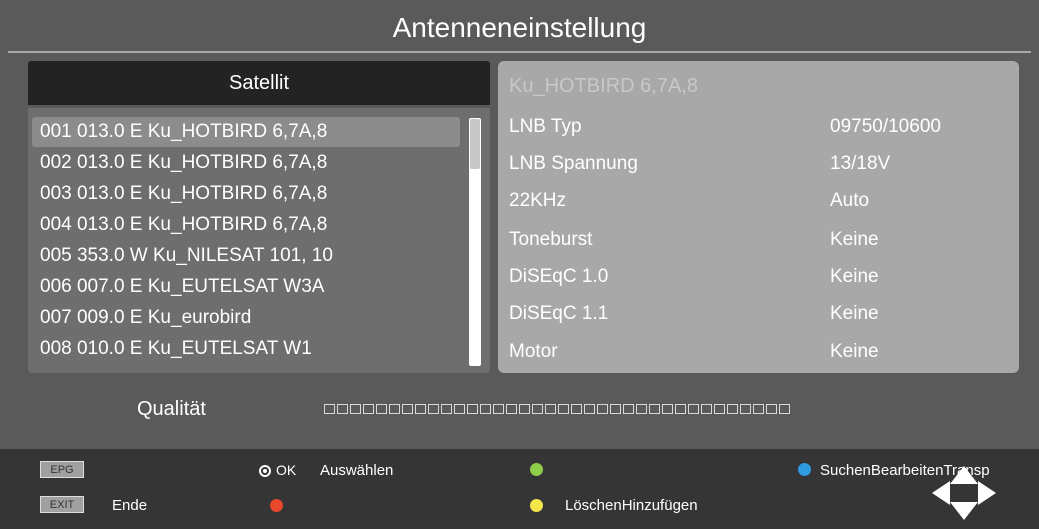  Describe the element at coordinates (854, 277) in the screenshot. I see `detail-value-diseqc-1-0: Keine` at that location.